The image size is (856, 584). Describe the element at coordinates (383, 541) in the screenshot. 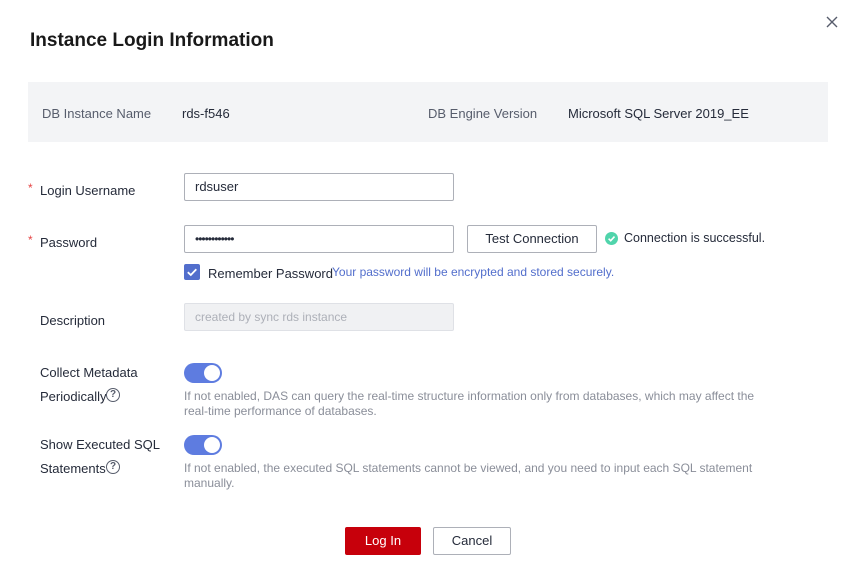

I see `login-button: Log In` at that location.